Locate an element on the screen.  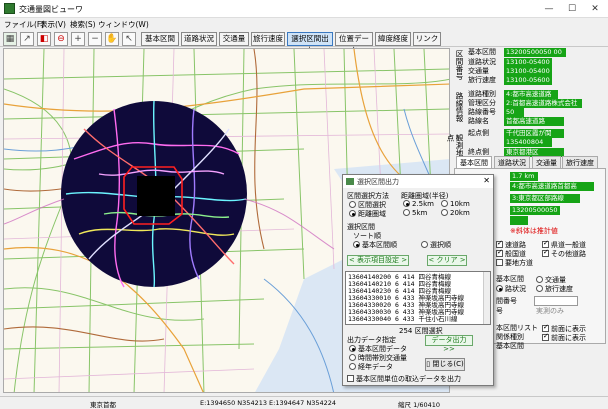
title-bar: 交通量図ビューワ — ☐ ✕ is located at coordinates (304, 9).